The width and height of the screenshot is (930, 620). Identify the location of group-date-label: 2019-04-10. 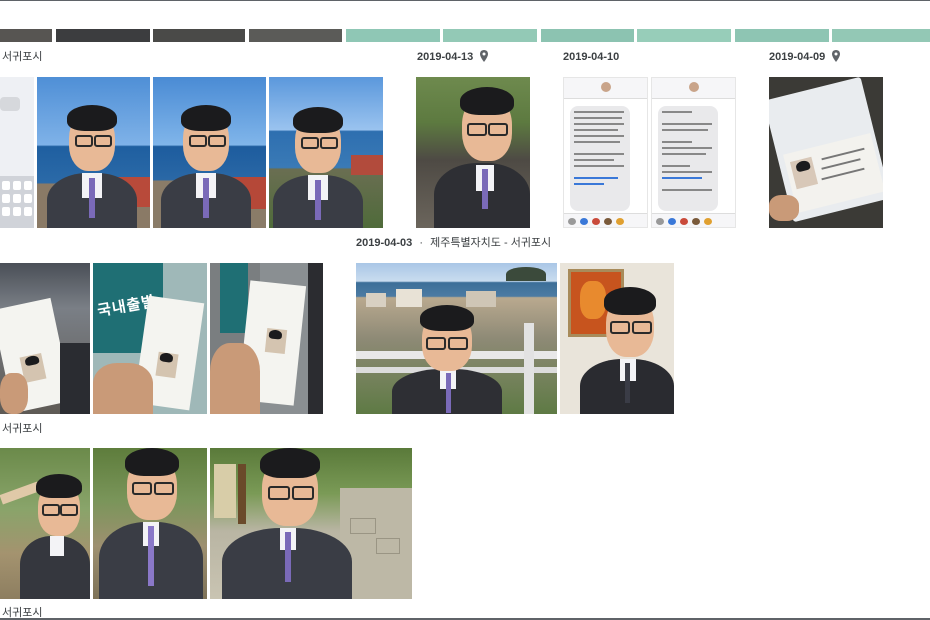
(591, 57).